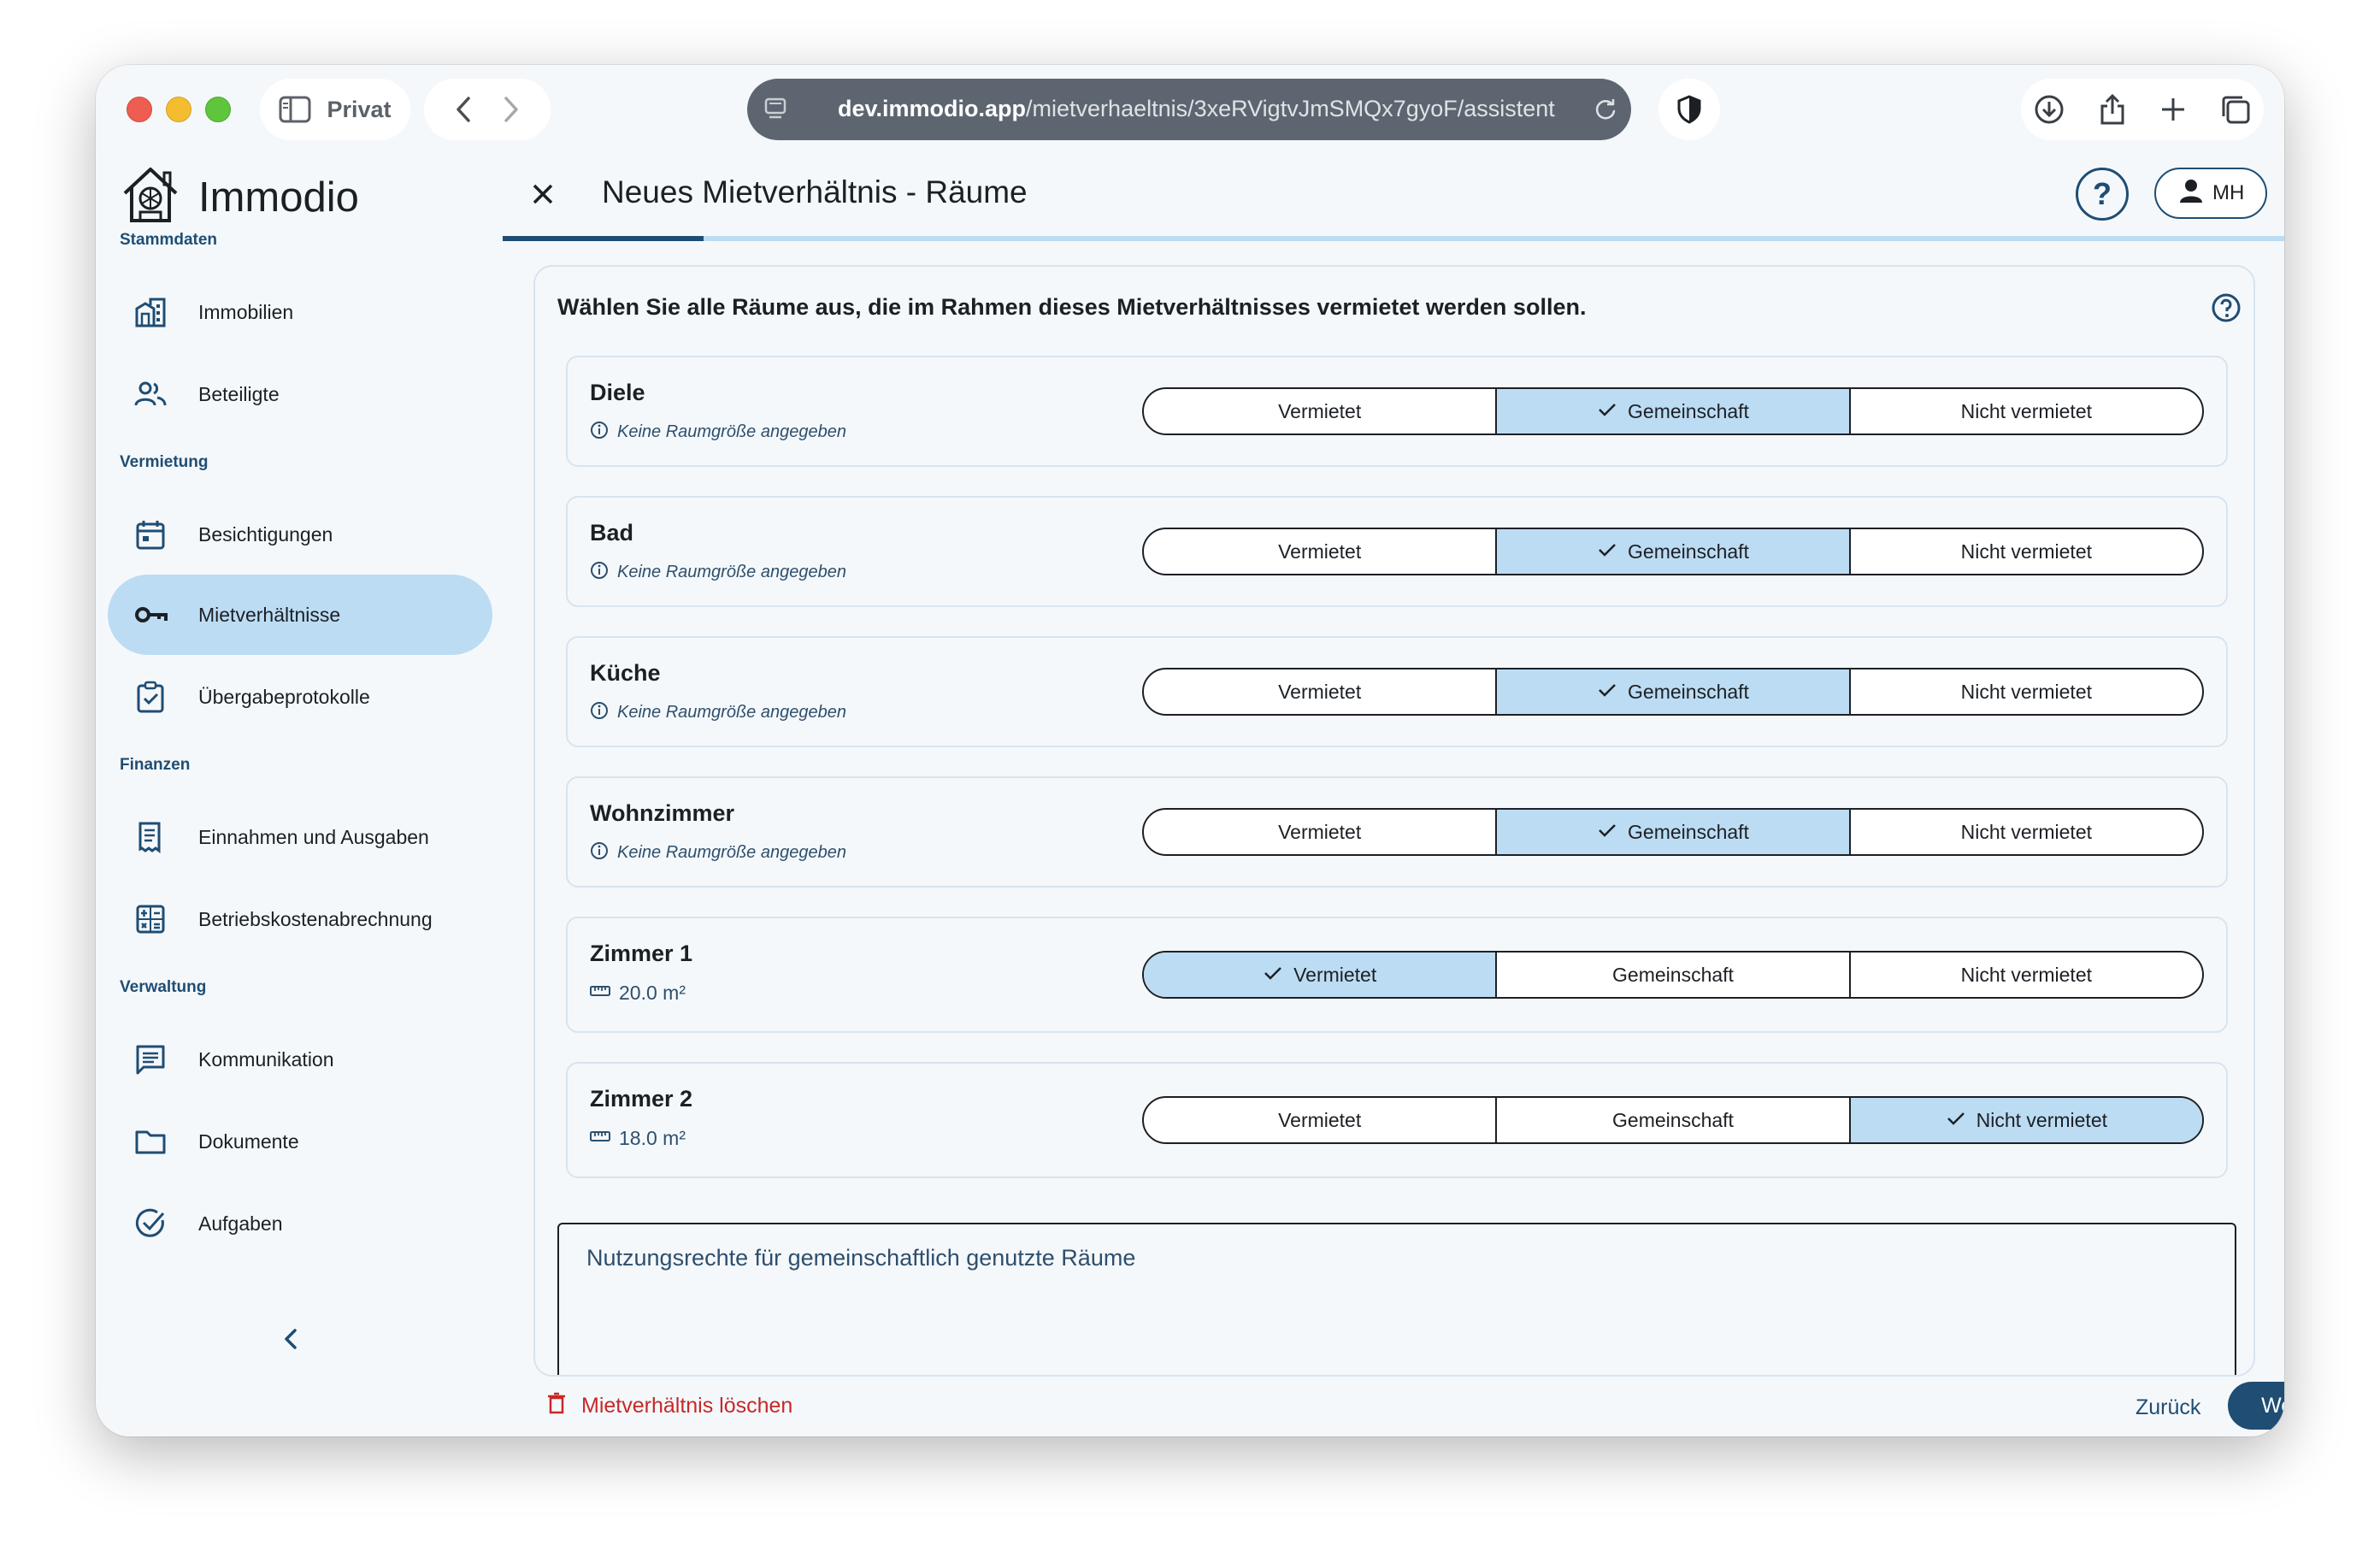  What do you see at coordinates (164, 987) in the screenshot?
I see `section-label-verwaltung: Verwaltung` at bounding box center [164, 987].